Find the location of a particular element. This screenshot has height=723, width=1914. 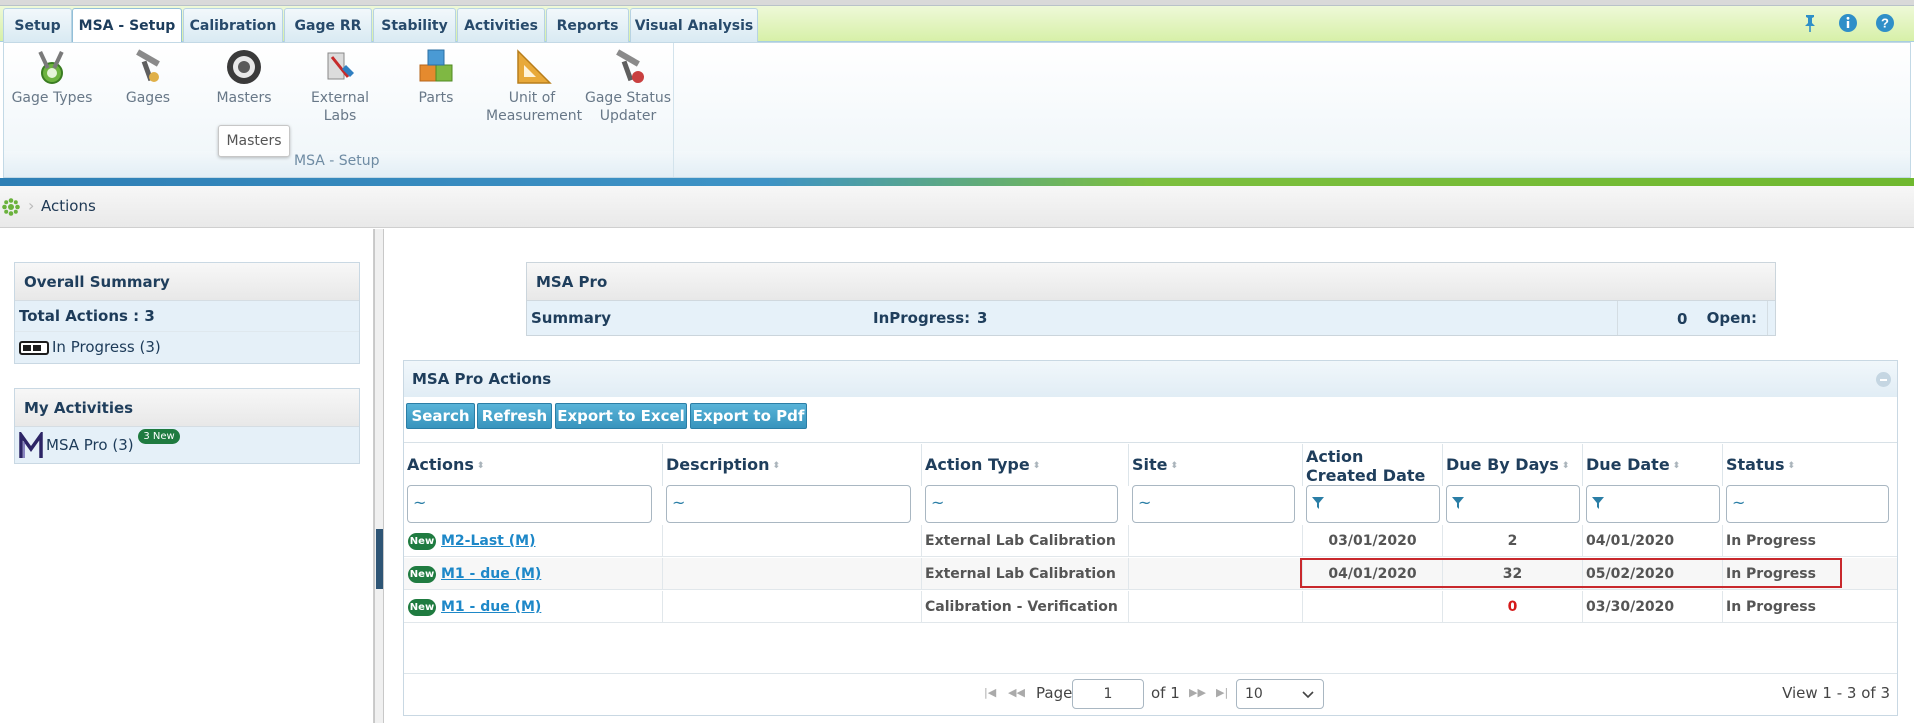

col-status: Status ⬍ is located at coordinates (1810, 465).